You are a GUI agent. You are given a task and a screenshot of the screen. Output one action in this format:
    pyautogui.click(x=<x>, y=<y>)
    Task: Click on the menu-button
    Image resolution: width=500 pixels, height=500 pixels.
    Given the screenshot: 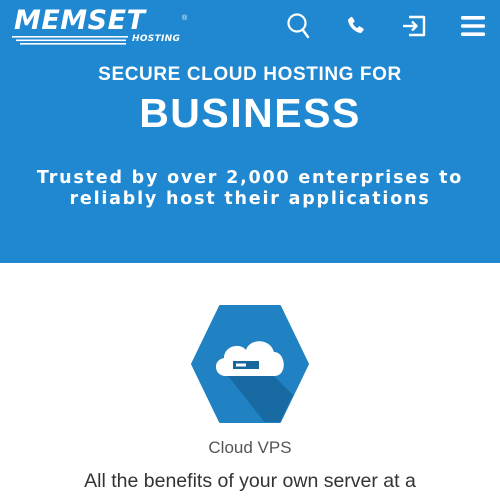 What is the action you would take?
    pyautogui.click(x=473, y=26)
    